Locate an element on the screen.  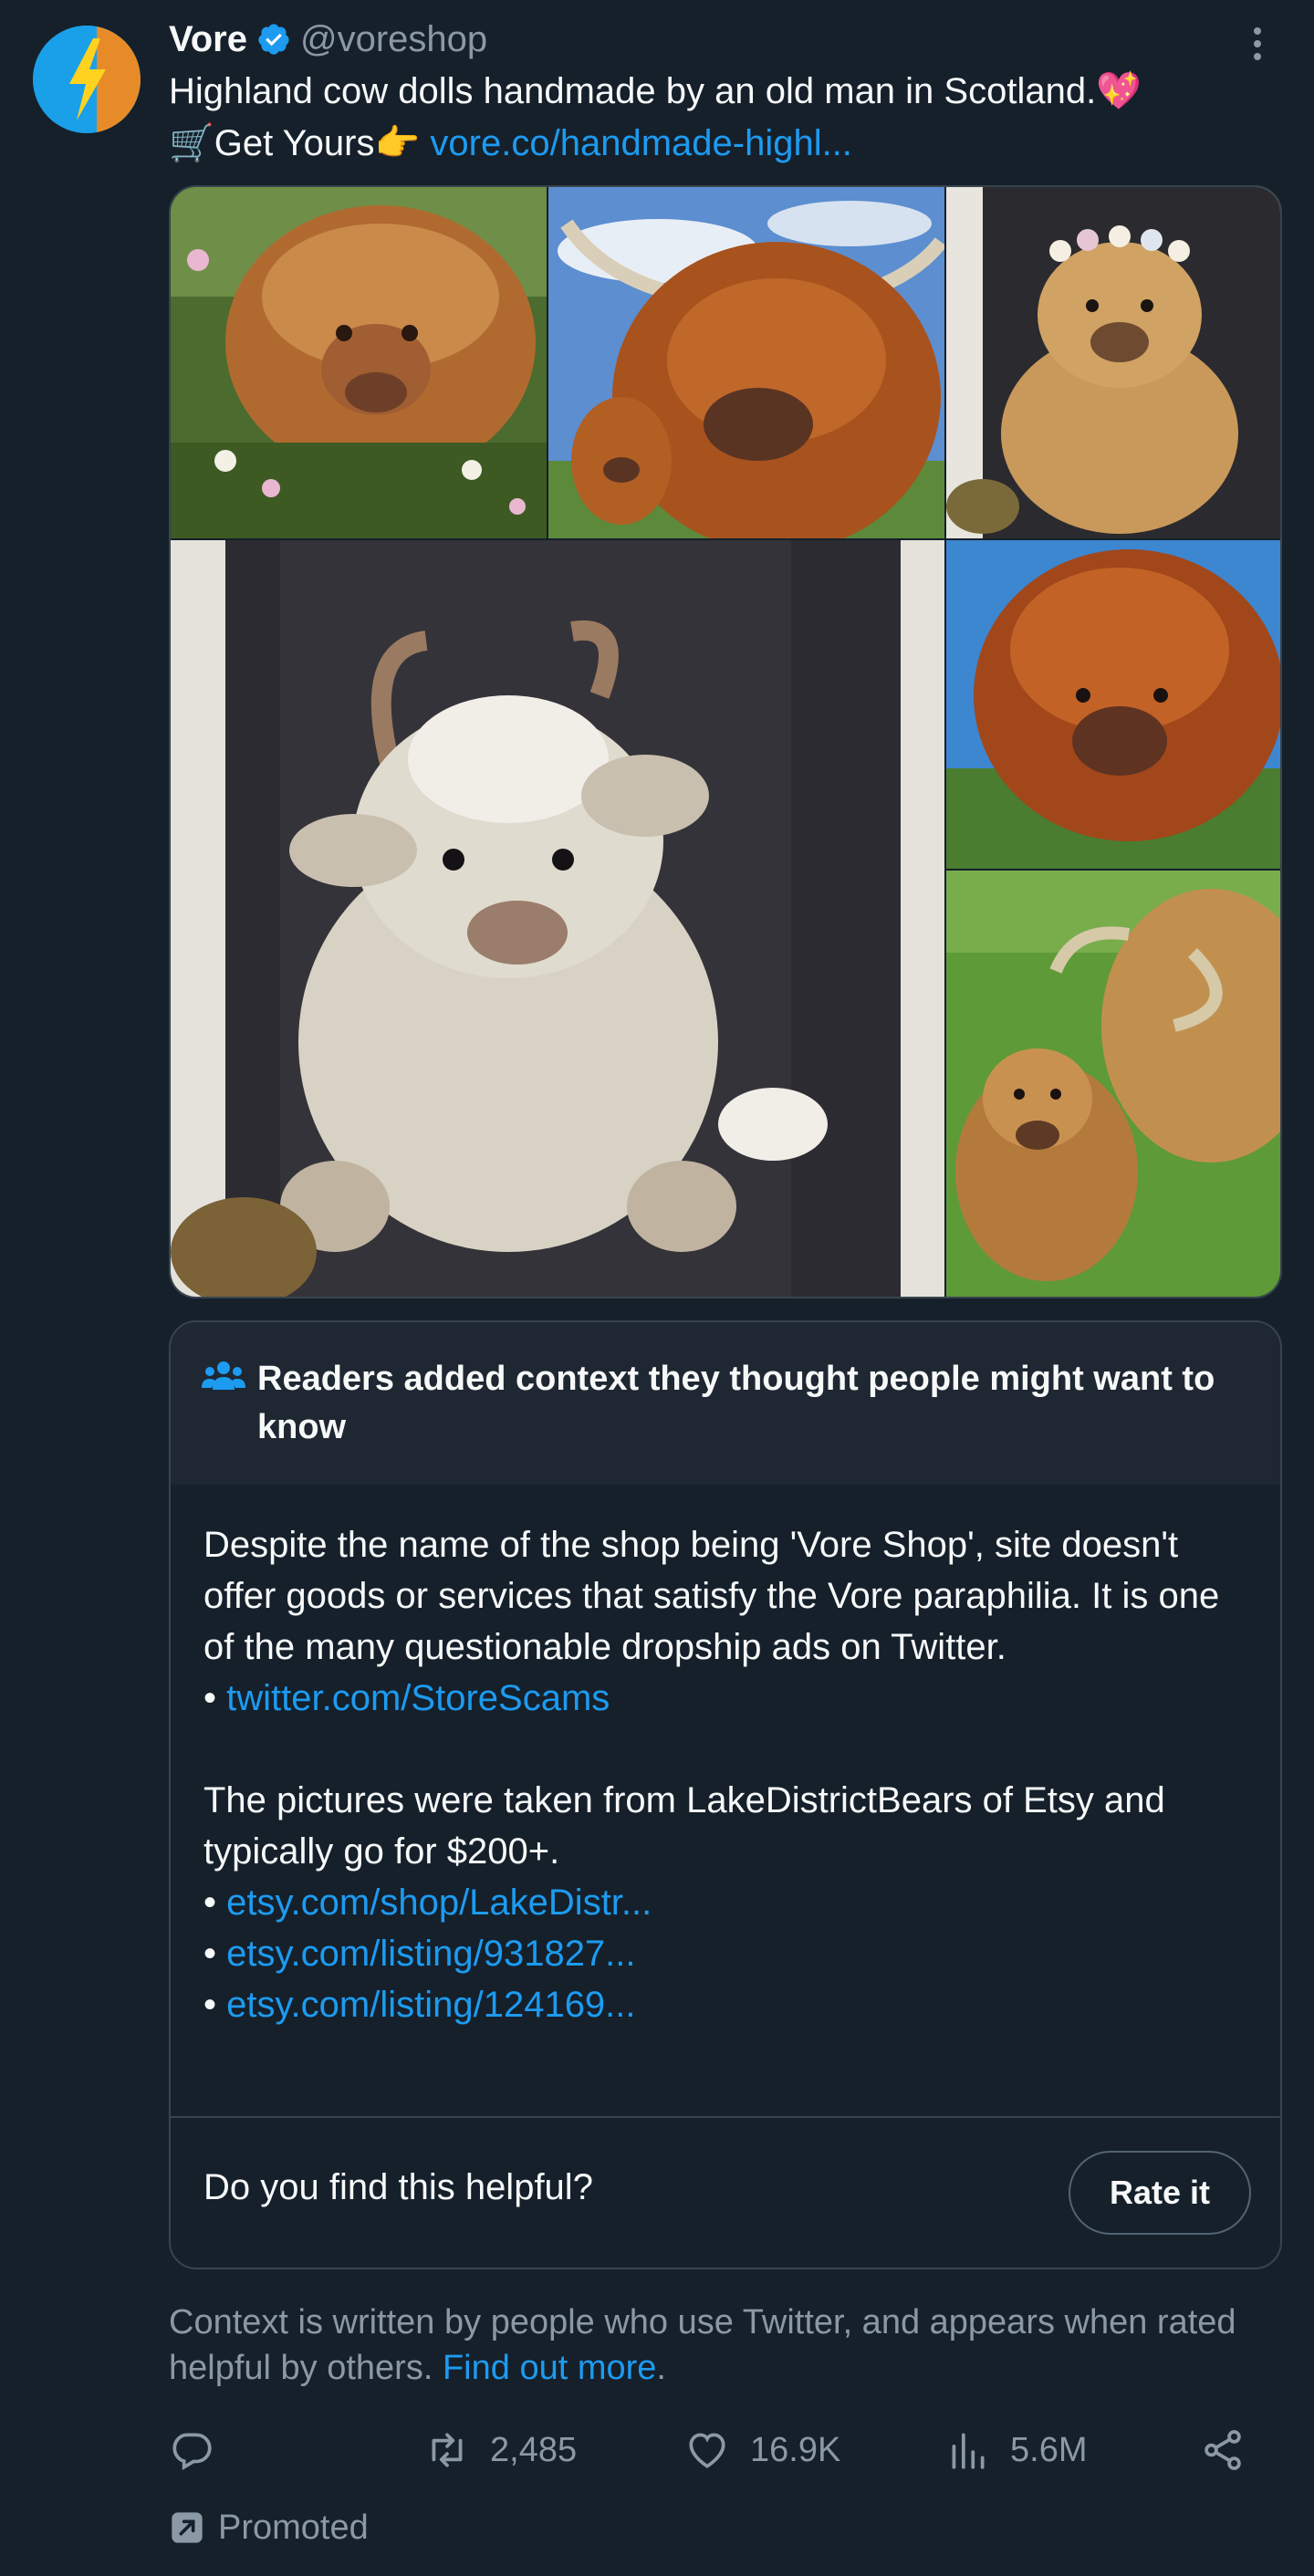
rate-it-button: Rate it is located at coordinates (1160, 2193).